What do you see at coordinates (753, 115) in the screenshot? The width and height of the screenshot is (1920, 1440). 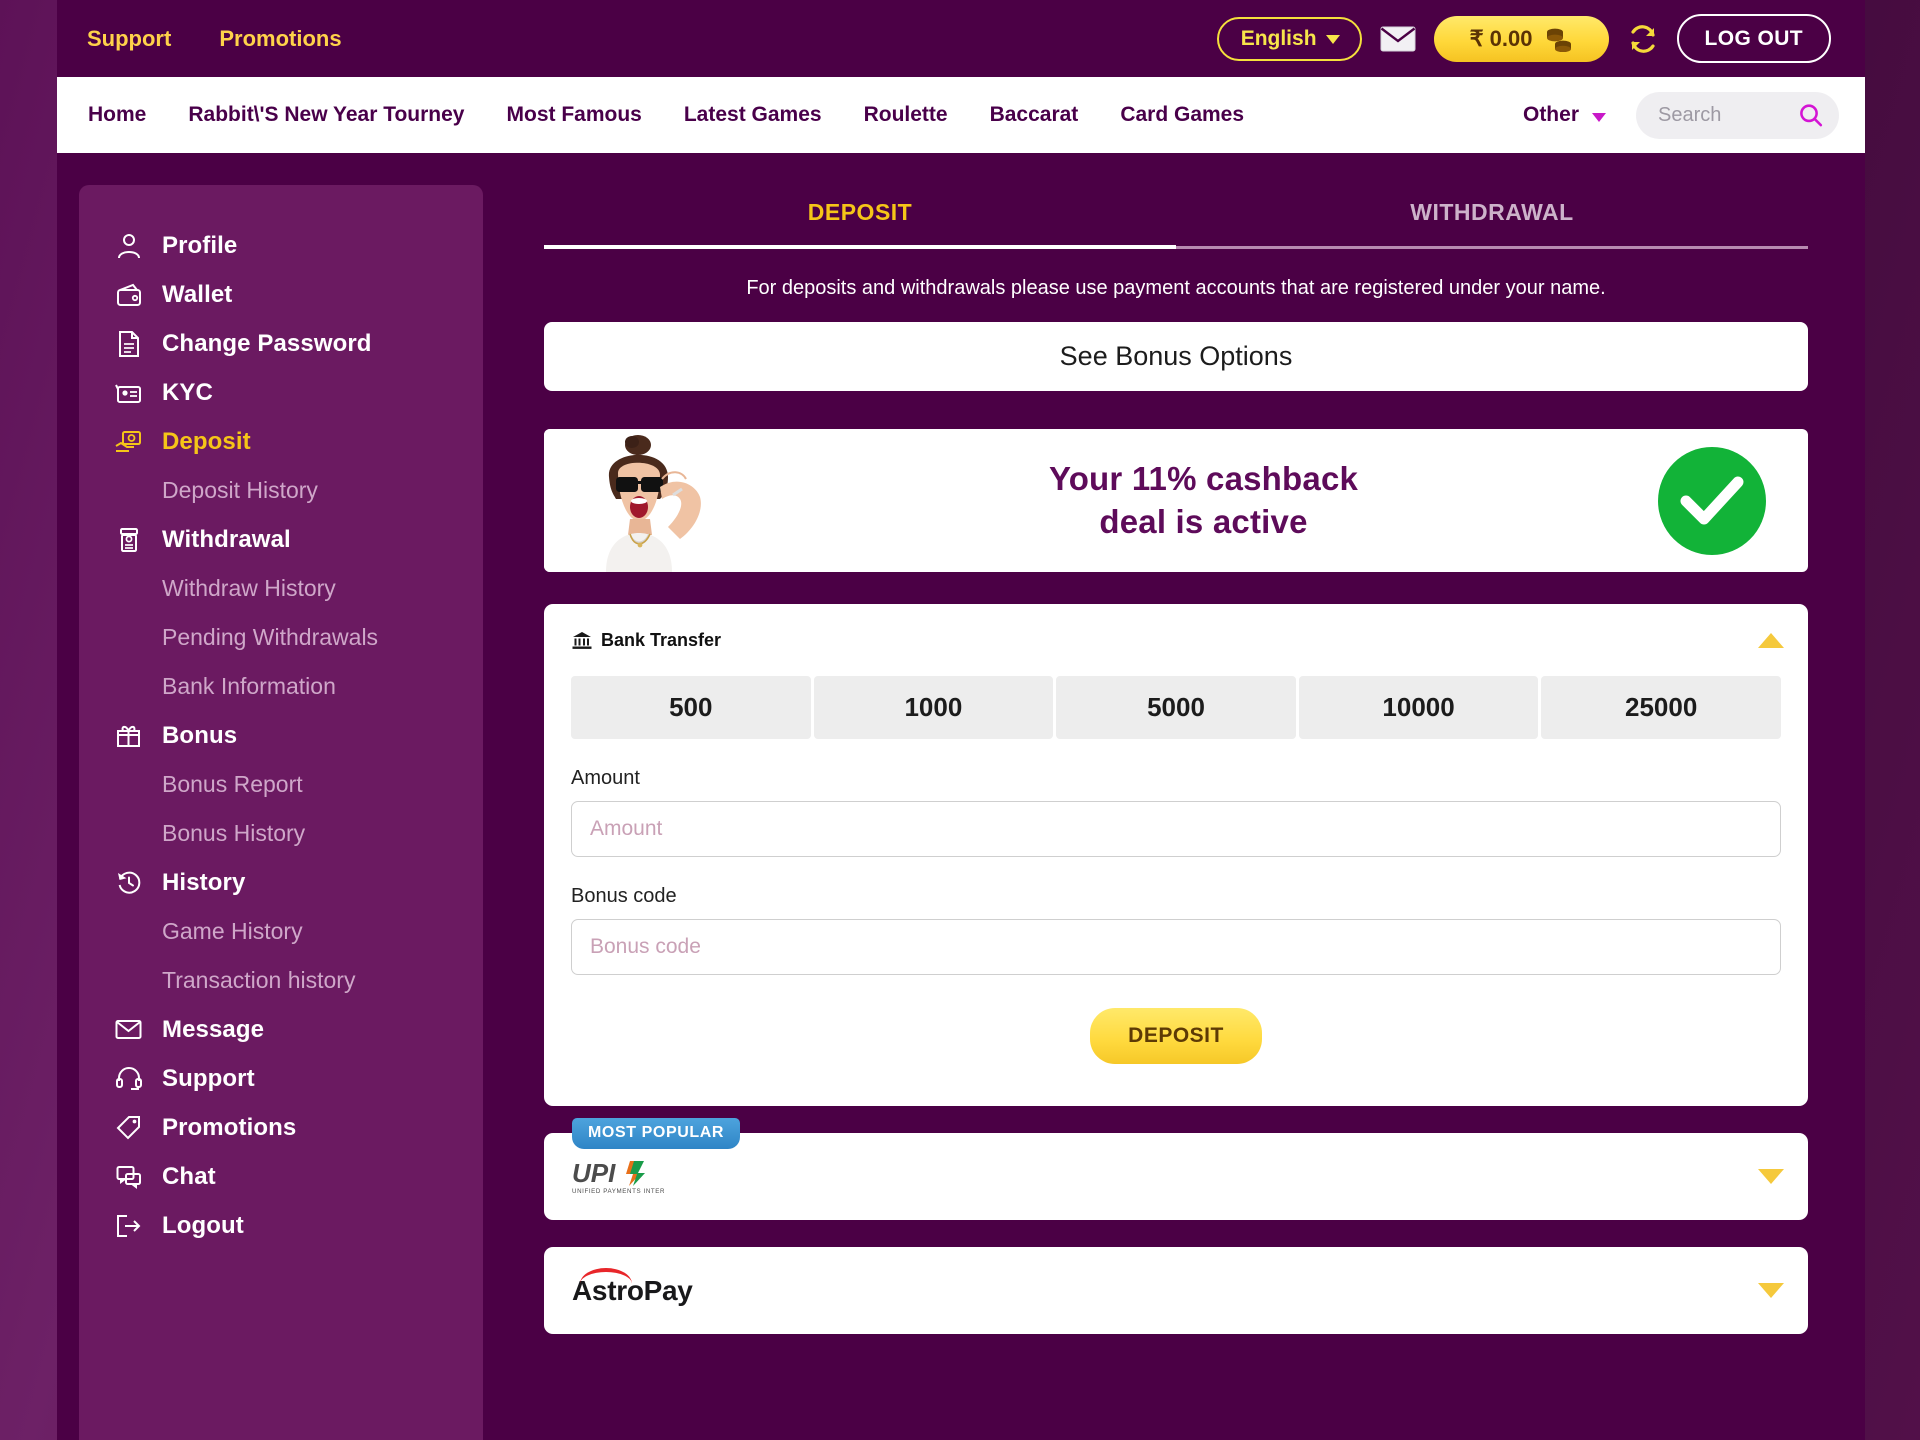 I see `nav-item-latest-games: Latest Games` at bounding box center [753, 115].